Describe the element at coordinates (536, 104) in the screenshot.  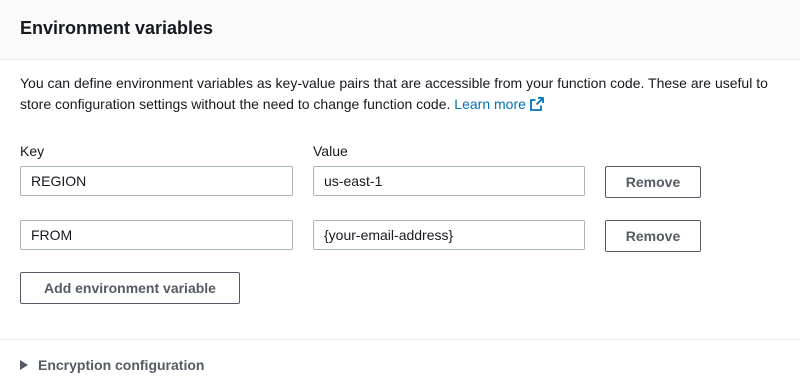
I see `external-link-icon` at that location.